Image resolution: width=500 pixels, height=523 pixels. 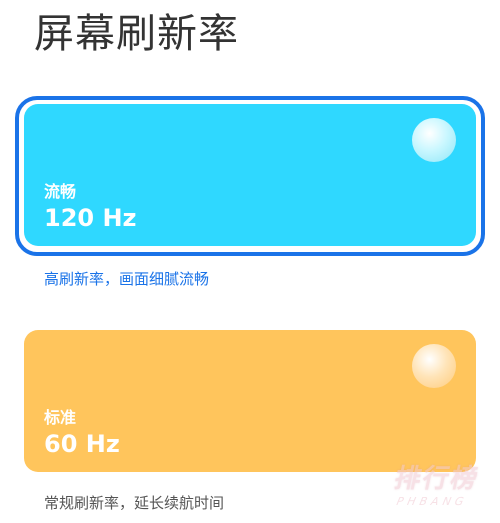 I want to click on page-title: 屏幕刷新率, so click(x=136, y=34).